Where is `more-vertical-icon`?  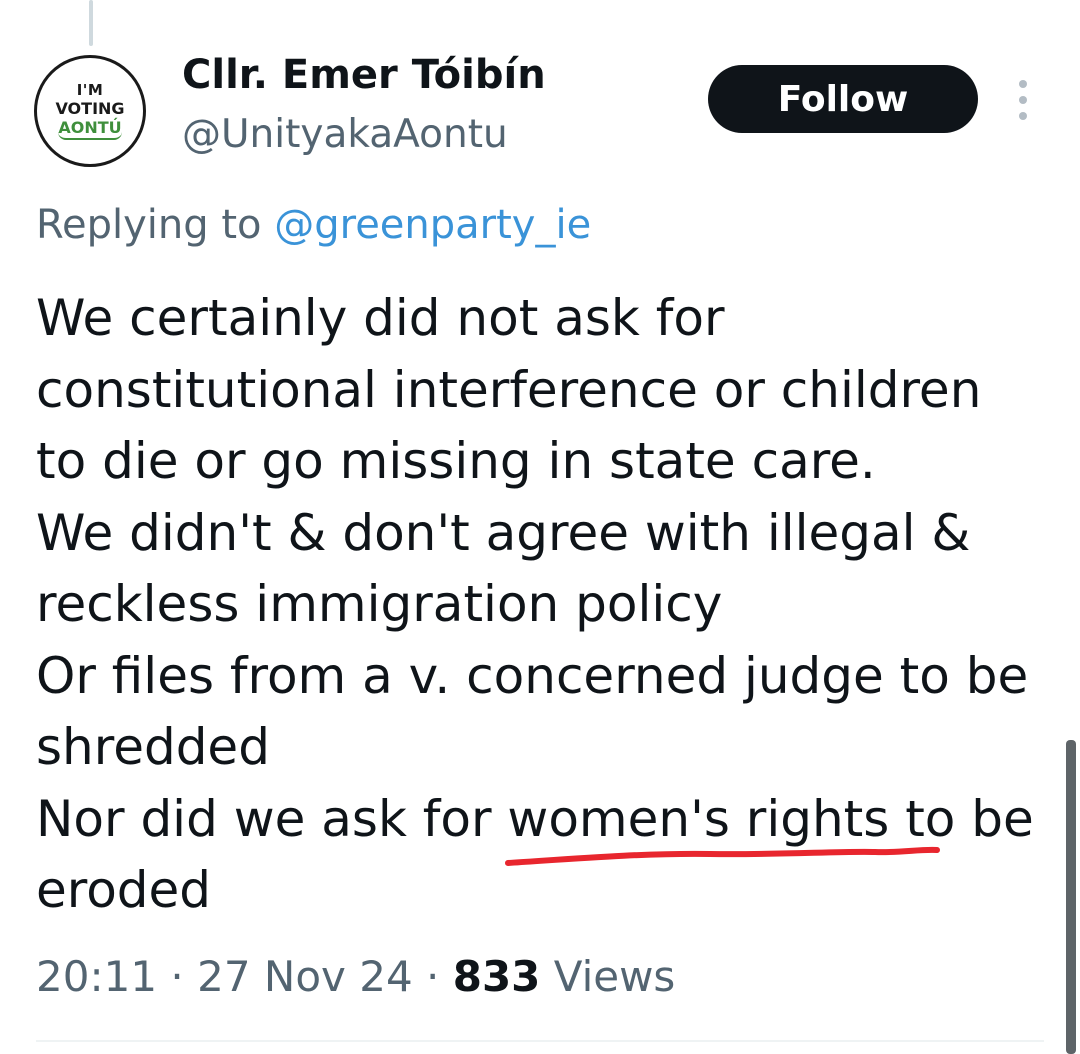 more-vertical-icon is located at coordinates (1023, 100).